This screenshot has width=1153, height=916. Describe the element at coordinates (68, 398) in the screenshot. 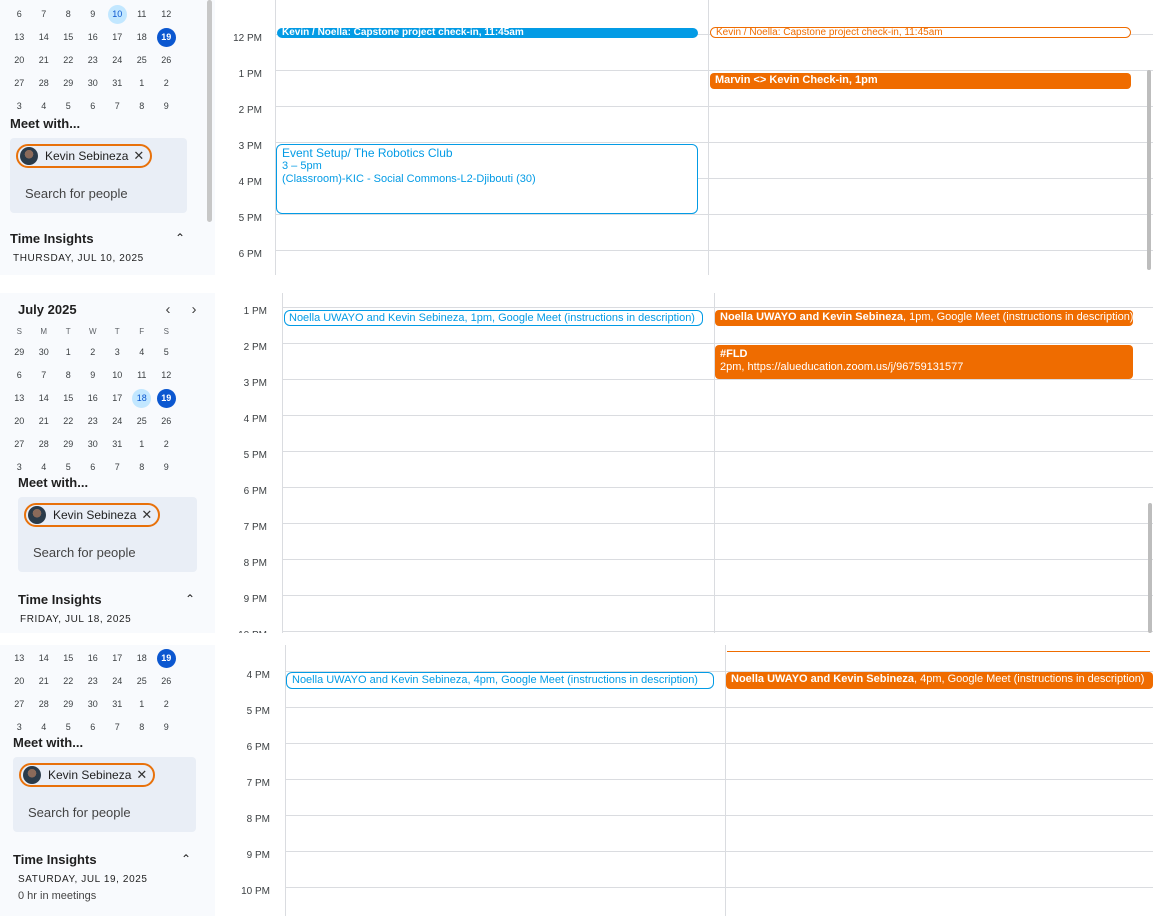

I see `calendar-day: 15` at that location.